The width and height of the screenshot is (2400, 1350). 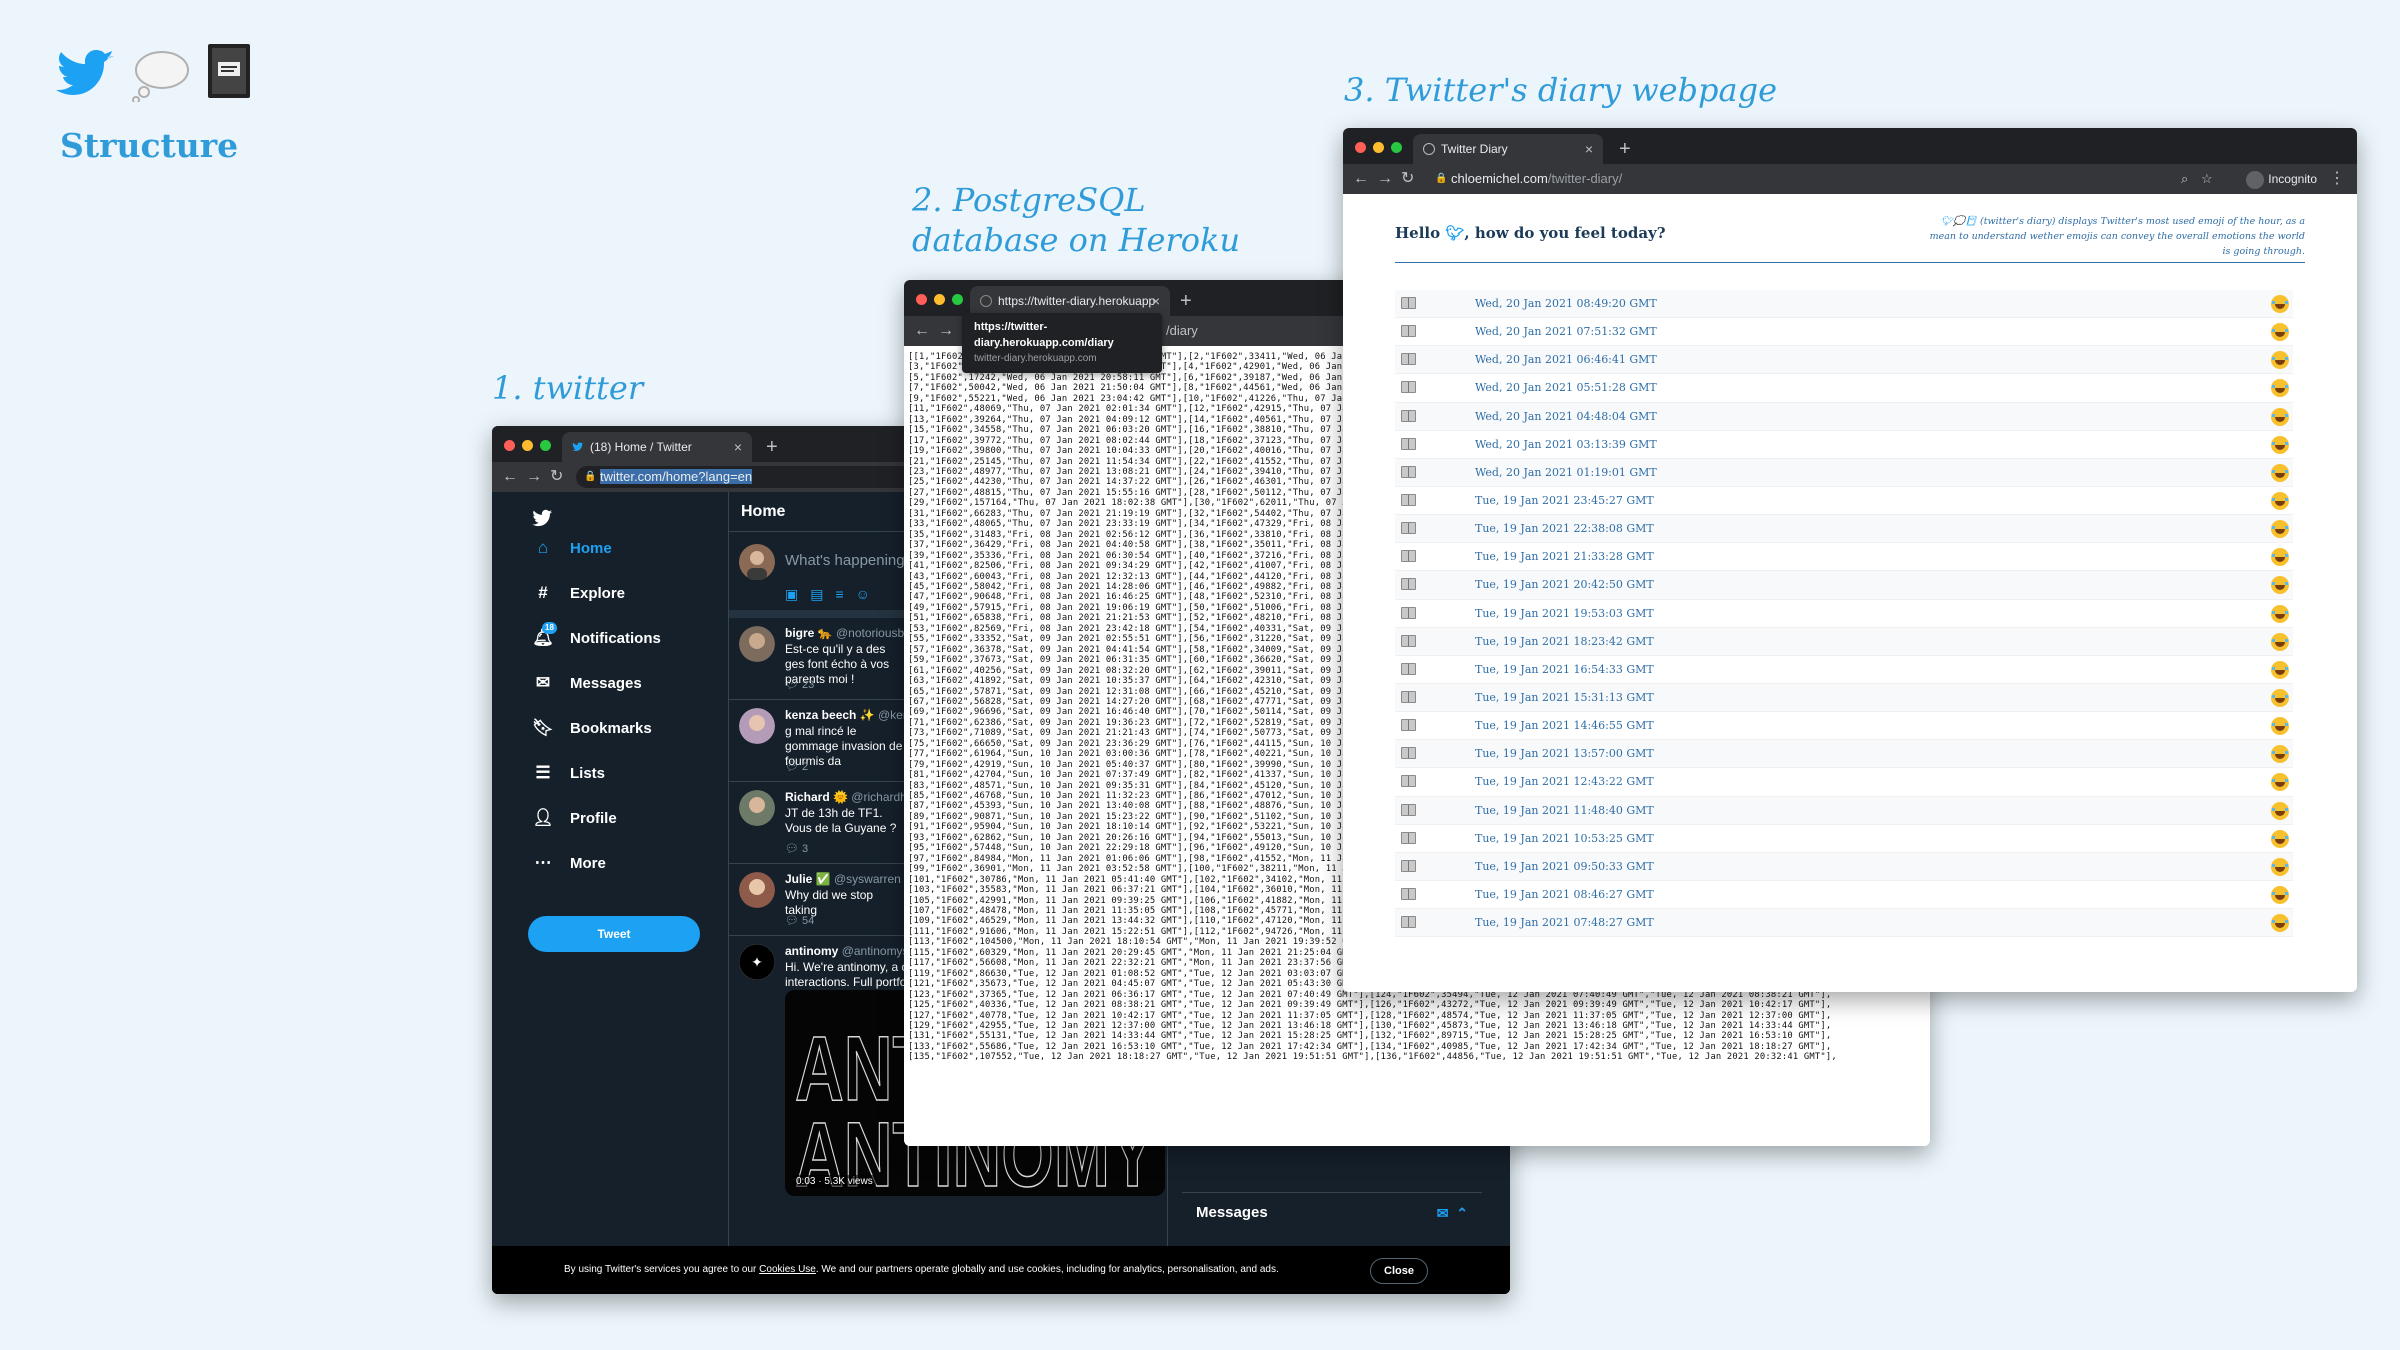 I want to click on diary-entry-row: Tue, 19 Jan 2021 07:48:27 GMT, so click(x=1844, y=923).